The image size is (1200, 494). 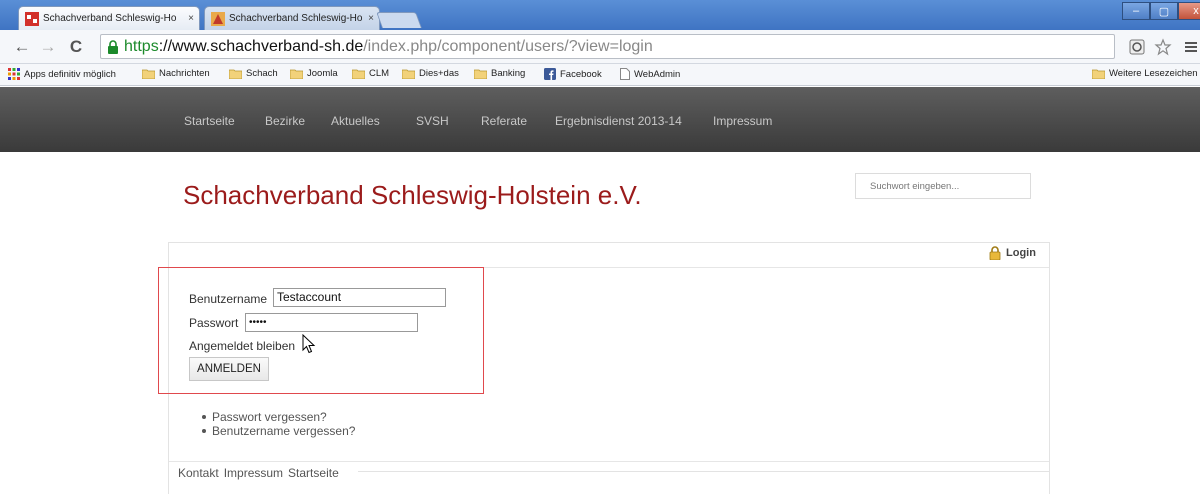 I want to click on other-bookmarks-folder: Weitere Lesezeichen, so click(x=1145, y=73).